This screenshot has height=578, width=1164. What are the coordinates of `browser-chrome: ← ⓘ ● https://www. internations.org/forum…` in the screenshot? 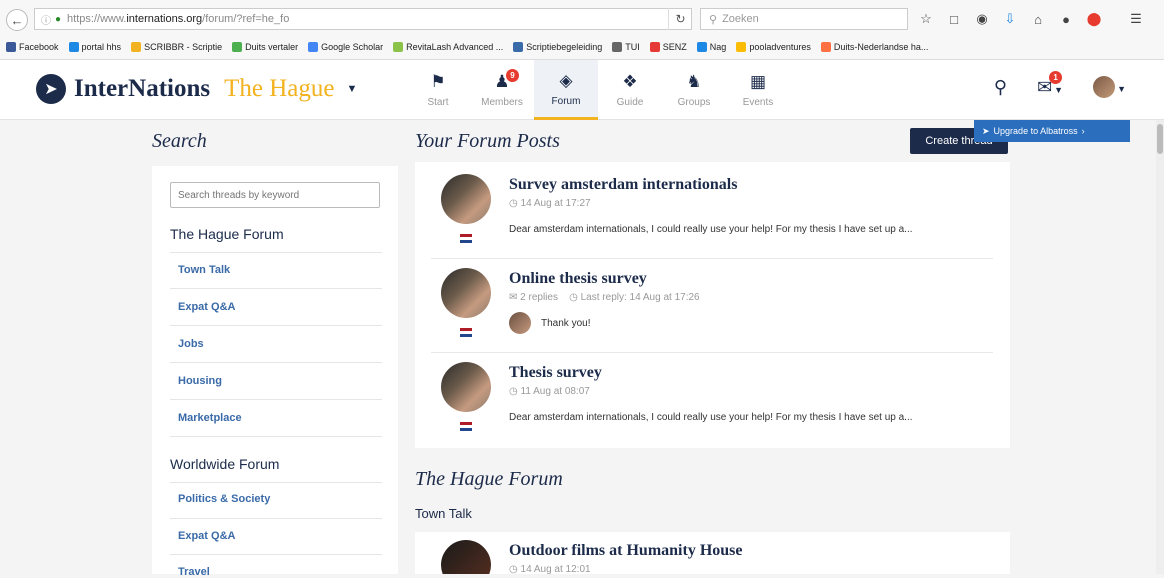 It's located at (582, 30).